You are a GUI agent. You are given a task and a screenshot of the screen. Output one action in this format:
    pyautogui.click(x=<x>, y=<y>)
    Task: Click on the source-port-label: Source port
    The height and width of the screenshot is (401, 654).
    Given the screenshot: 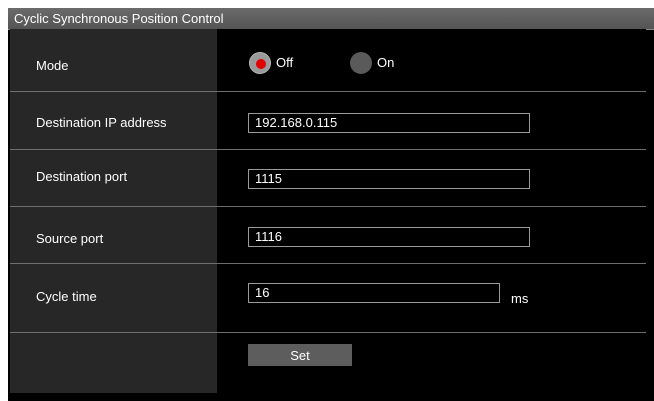 What is the action you would take?
    pyautogui.click(x=70, y=238)
    